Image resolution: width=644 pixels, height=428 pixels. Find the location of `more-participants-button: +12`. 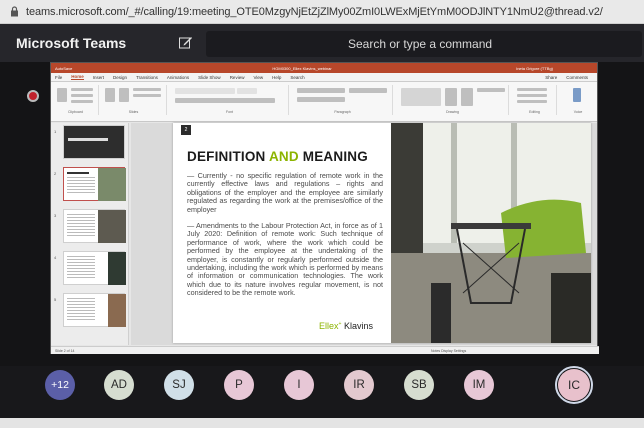

more-participants-button: +12 is located at coordinates (60, 385).